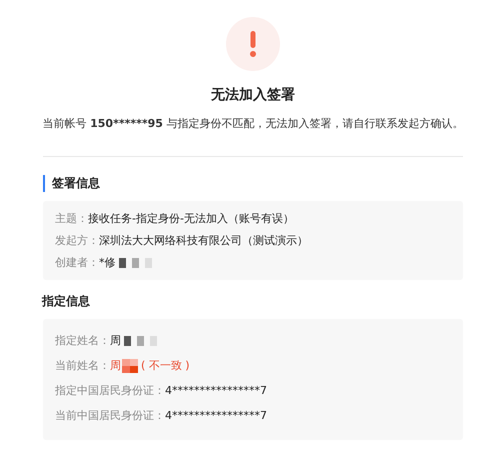  Describe the element at coordinates (191, 219) in the screenshot. I see `field-value: 接收任务-指定身份-无法加入（账号有误）` at that location.